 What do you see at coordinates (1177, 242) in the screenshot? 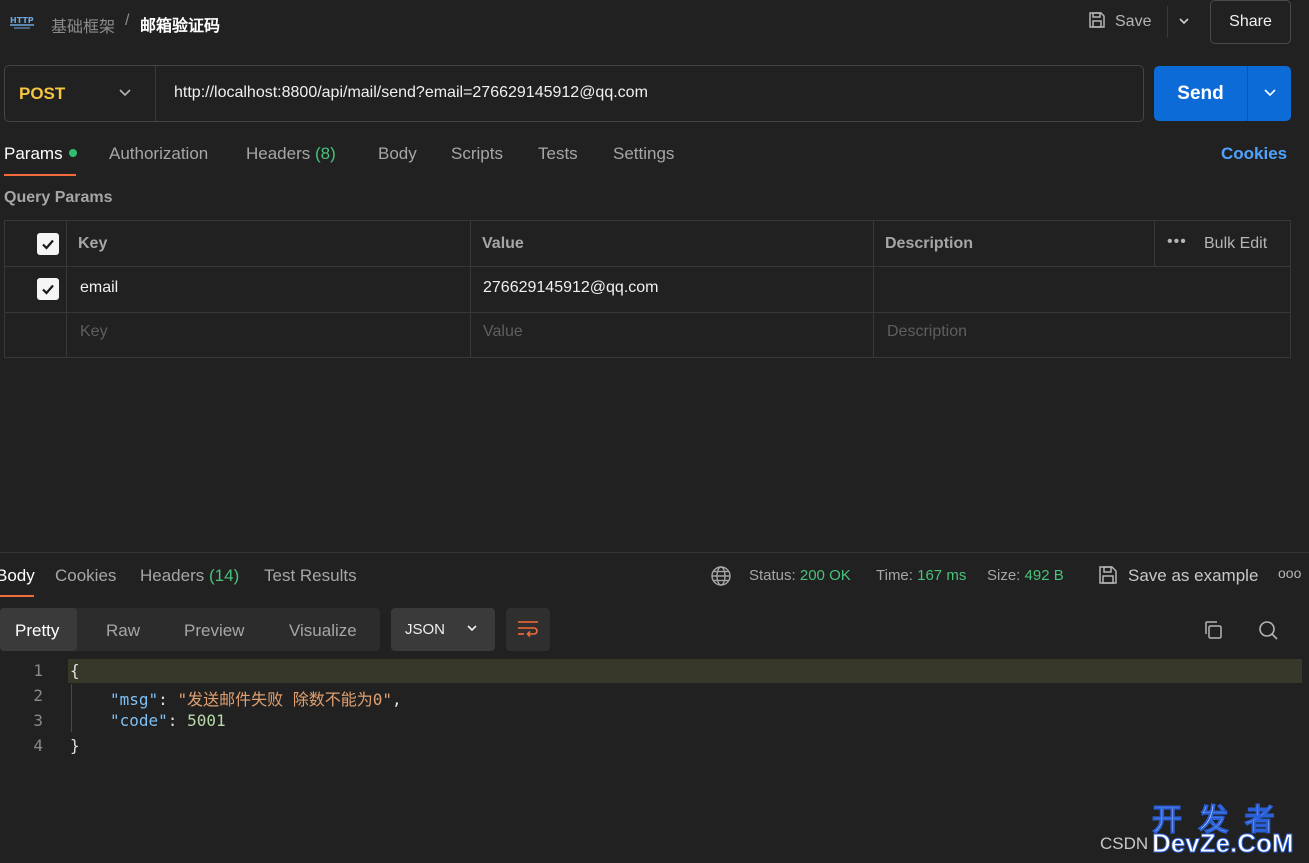
I see `more-options-icon: •••` at bounding box center [1177, 242].